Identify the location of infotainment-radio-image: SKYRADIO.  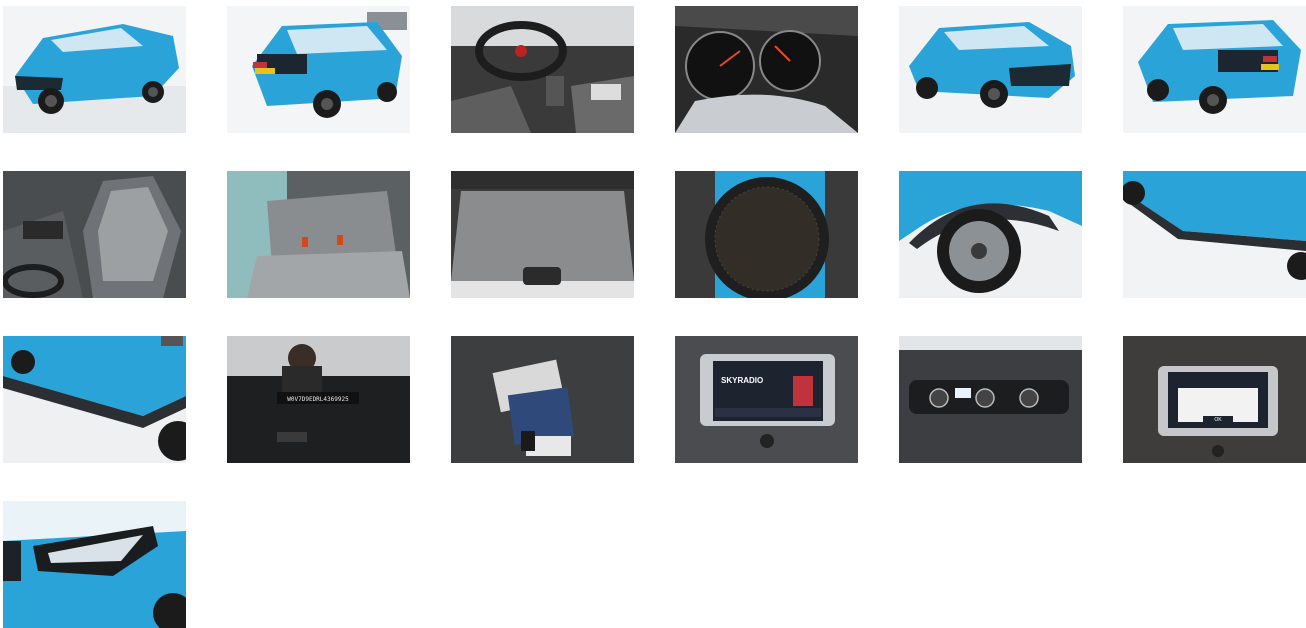
(766, 399).